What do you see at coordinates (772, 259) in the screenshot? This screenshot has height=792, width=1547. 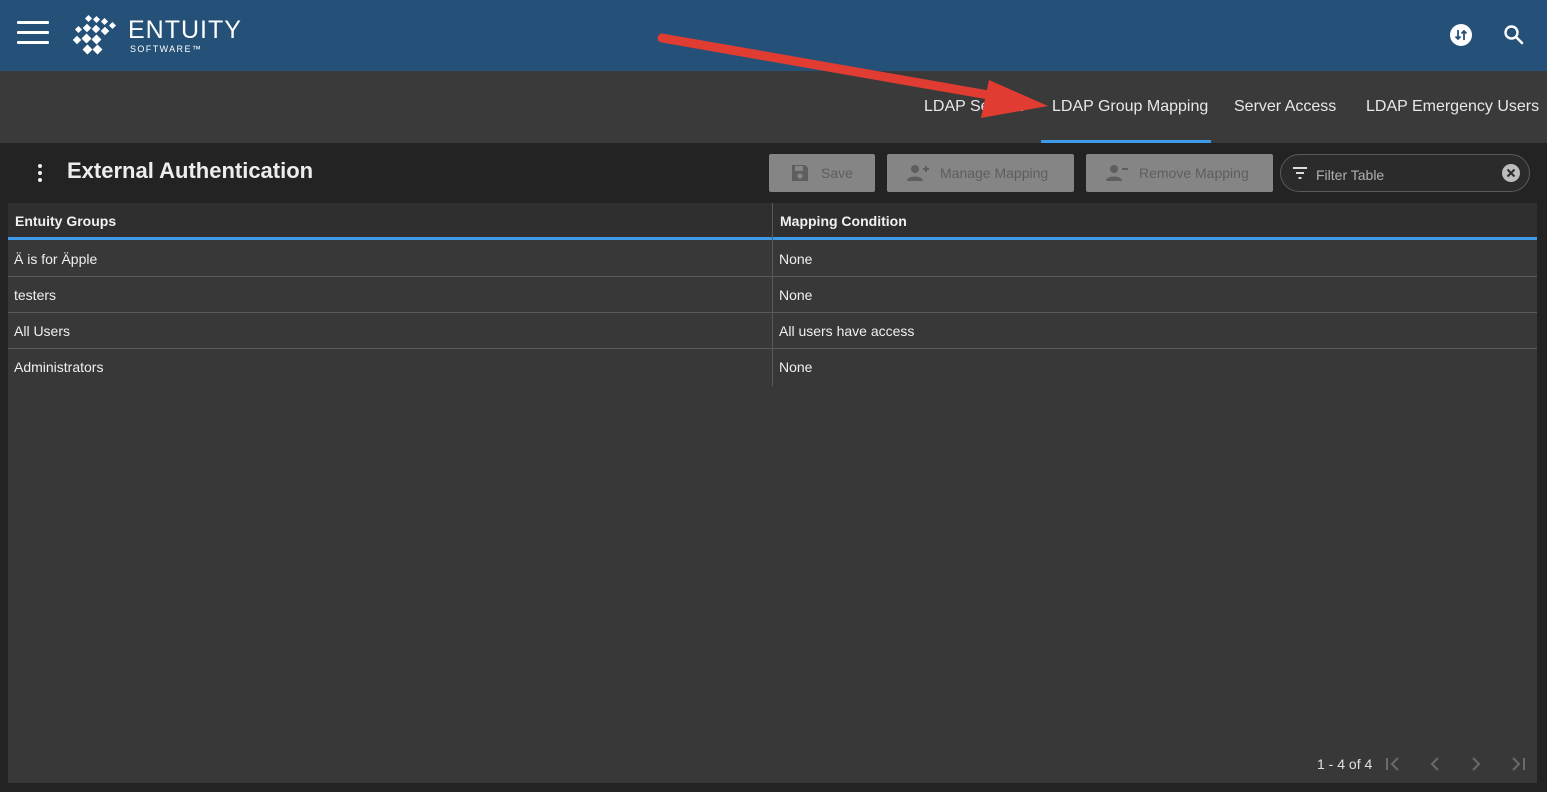 I see `table-row: Ä is for Äpple None` at bounding box center [772, 259].